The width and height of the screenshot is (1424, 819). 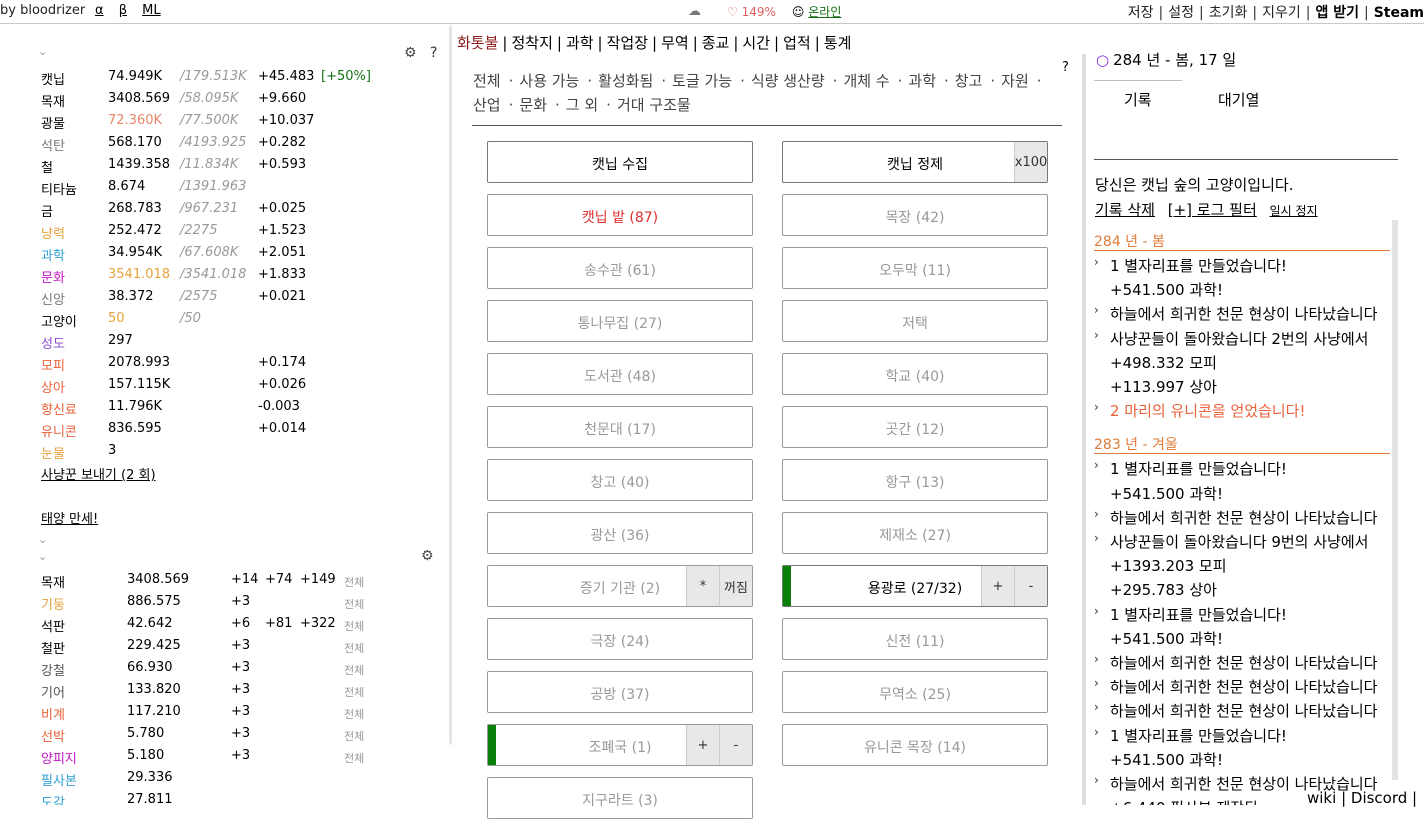 I want to click on building-button: 캣닙 밭 (87), so click(x=620, y=215).